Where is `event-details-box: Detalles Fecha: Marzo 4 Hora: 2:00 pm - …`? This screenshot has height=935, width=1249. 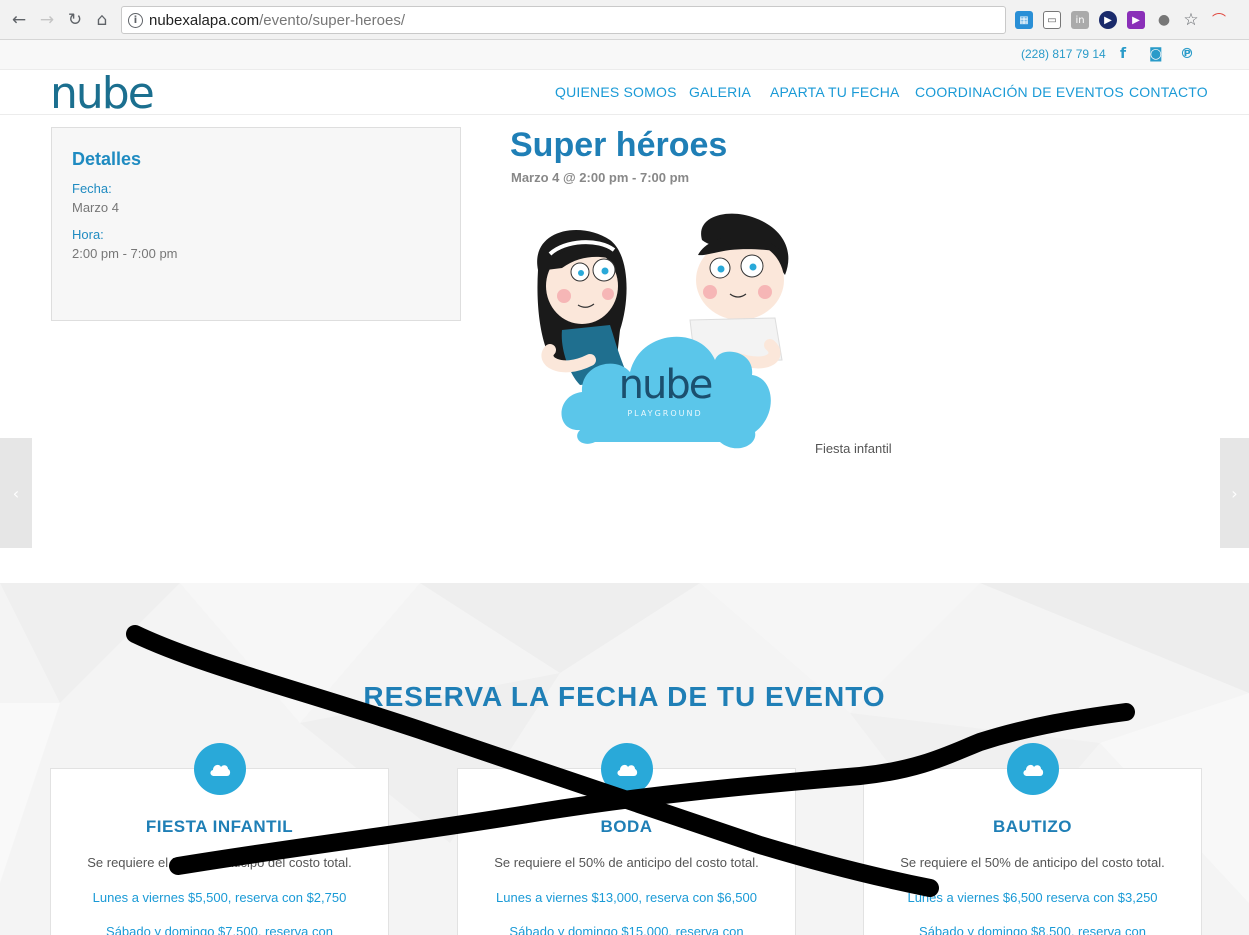
event-details-box: Detalles Fecha: Marzo 4 Hora: 2:00 pm - … is located at coordinates (256, 224).